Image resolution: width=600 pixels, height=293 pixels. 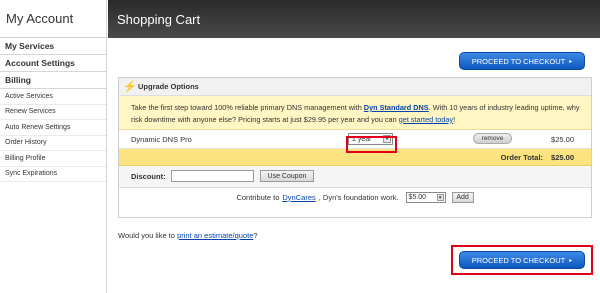 What do you see at coordinates (355, 177) in the screenshot?
I see `discount-row: Discount: Use Coupon` at bounding box center [355, 177].